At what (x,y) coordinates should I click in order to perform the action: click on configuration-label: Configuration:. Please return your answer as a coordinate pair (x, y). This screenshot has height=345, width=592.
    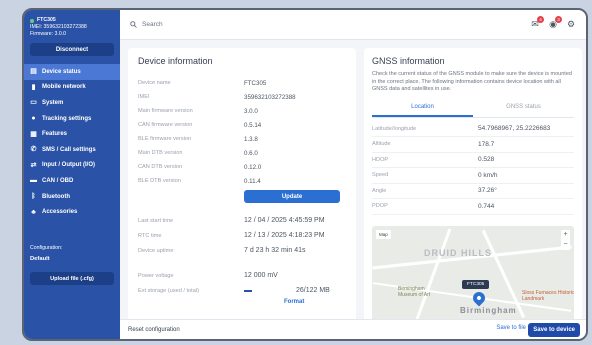
    Looking at the image, I should click on (46, 248).